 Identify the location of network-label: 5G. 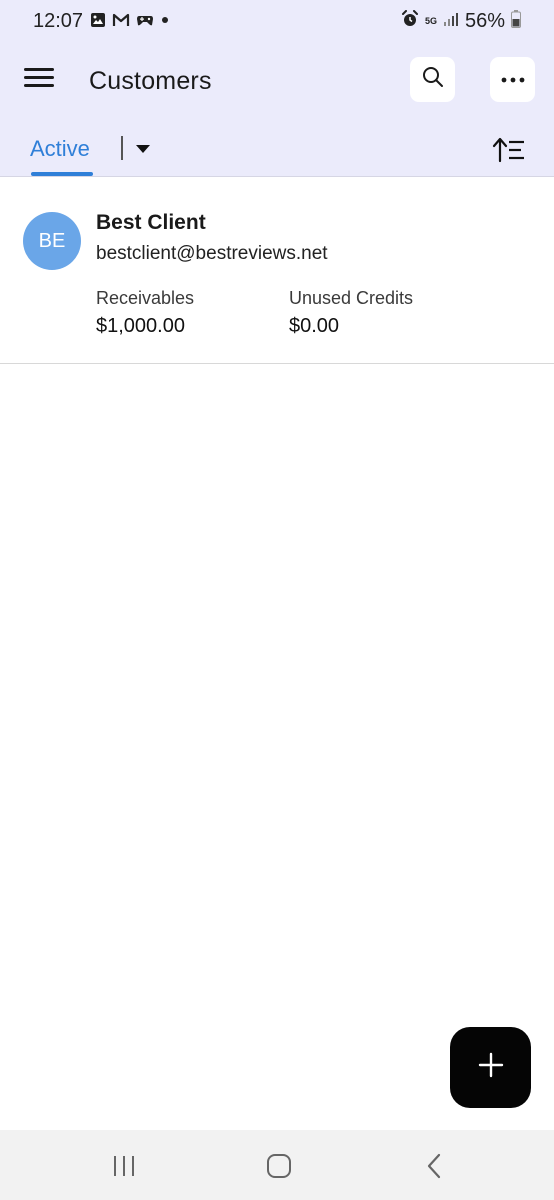
(430, 21).